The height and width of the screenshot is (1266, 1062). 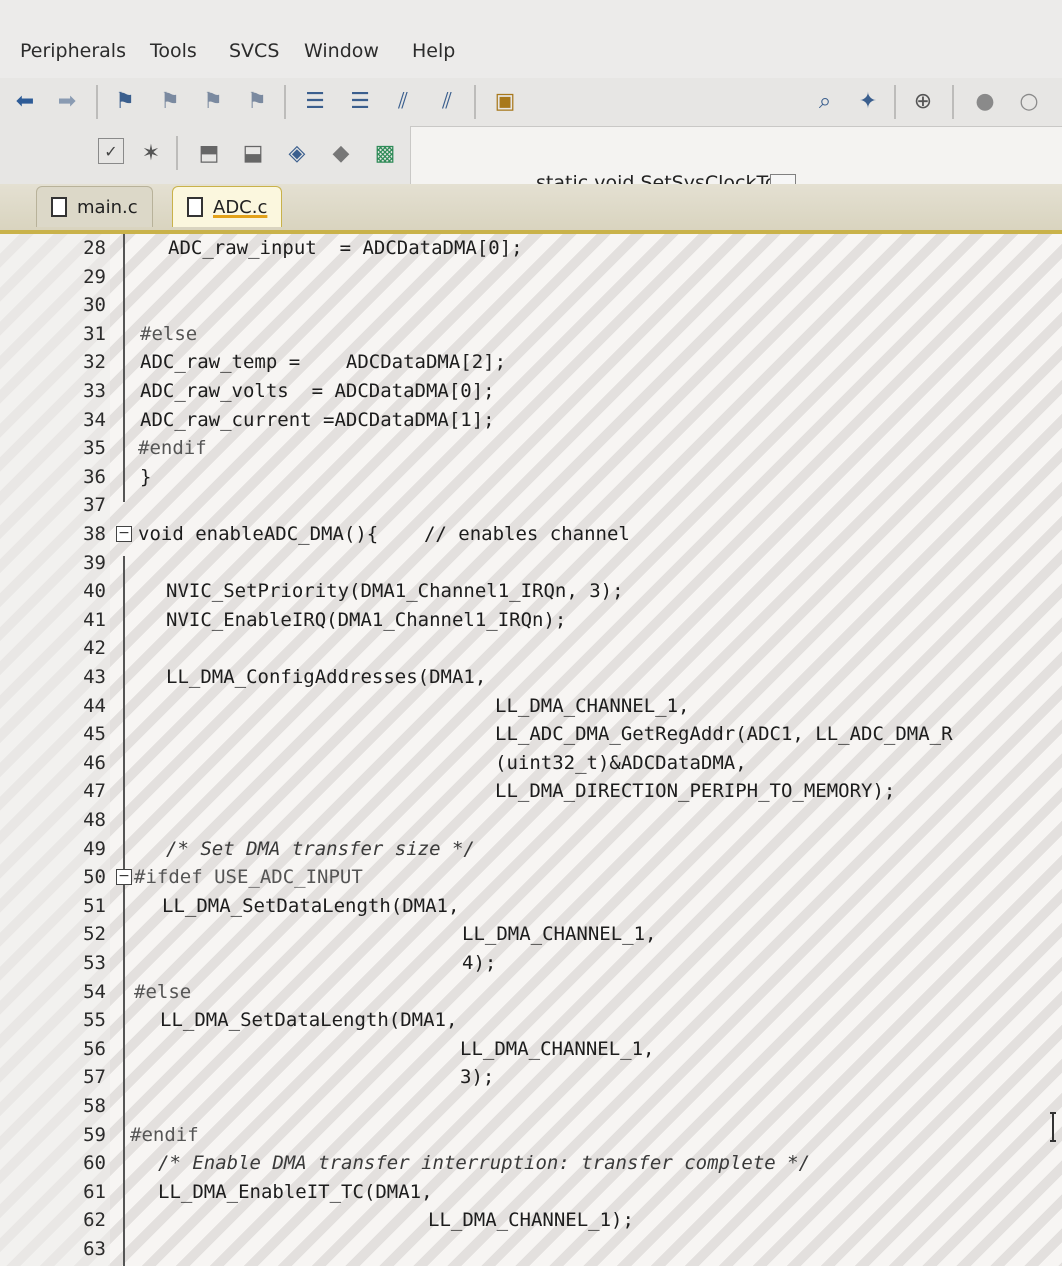 I want to click on code-line: 28 ADC_raw_input = ADCDataDMA[0];, so click(x=531, y=248).